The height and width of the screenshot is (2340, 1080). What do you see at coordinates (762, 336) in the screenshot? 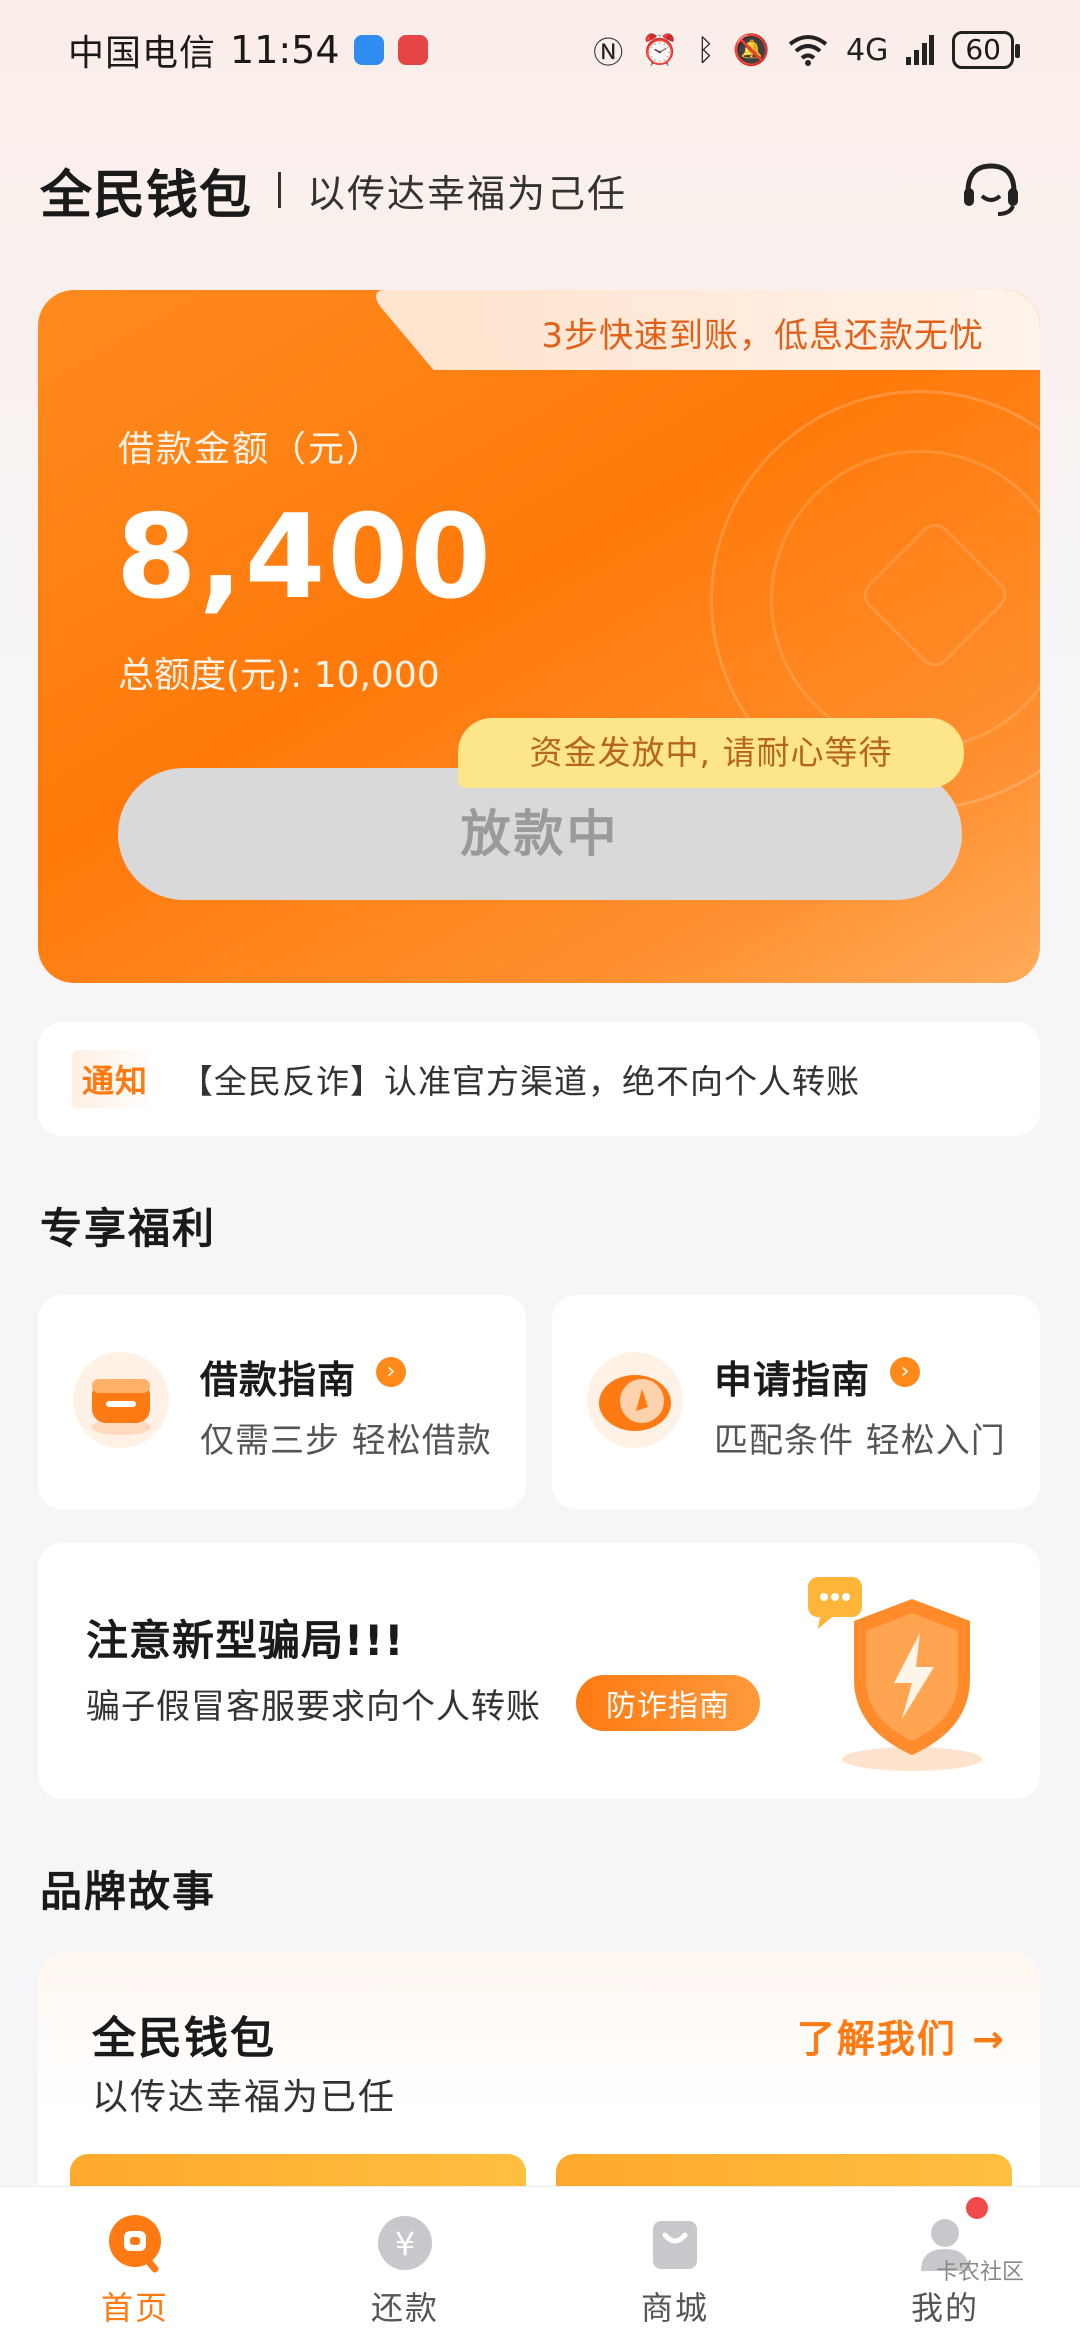
I see `card-tab-text: 3步快速到账，低息还款无忧` at bounding box center [762, 336].